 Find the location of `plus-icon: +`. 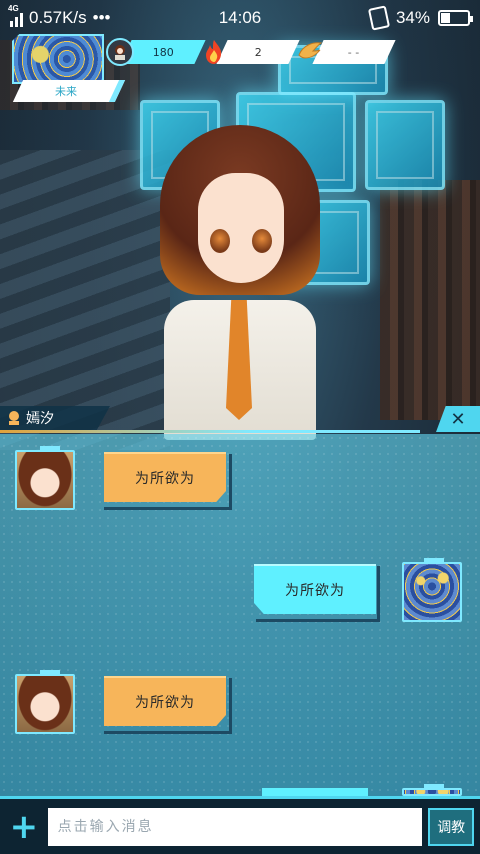

plus-icon: + is located at coordinates (24, 826).